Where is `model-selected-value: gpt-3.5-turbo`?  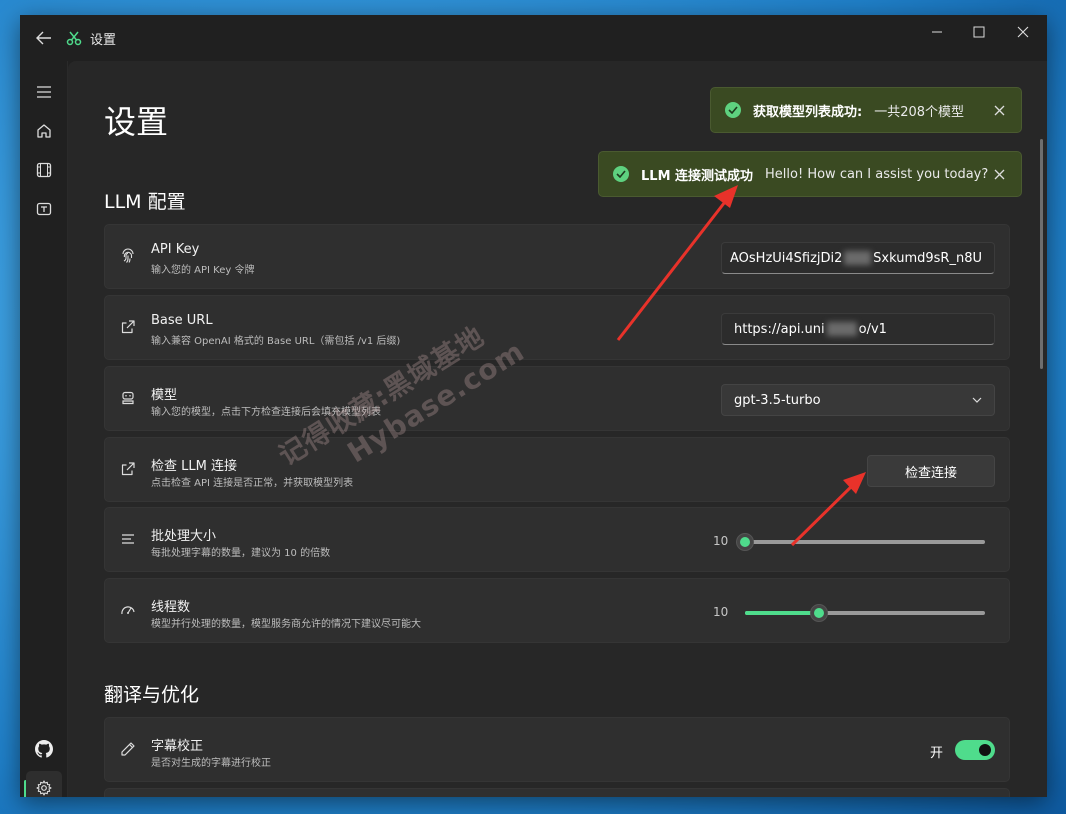
model-selected-value: gpt-3.5-turbo is located at coordinates (777, 400).